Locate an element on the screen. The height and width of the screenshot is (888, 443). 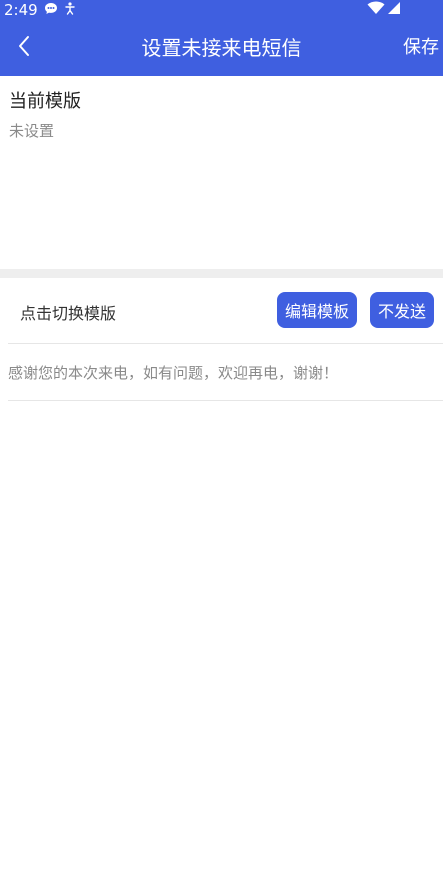
current-template-value: 未设置 is located at coordinates (32, 131).